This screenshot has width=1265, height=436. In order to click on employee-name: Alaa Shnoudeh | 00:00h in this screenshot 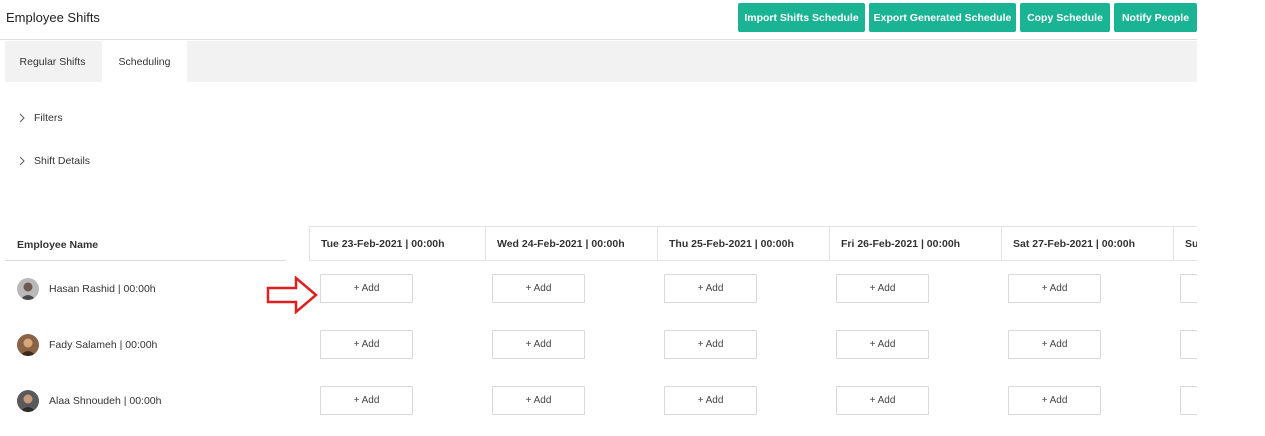, I will do `click(105, 401)`.